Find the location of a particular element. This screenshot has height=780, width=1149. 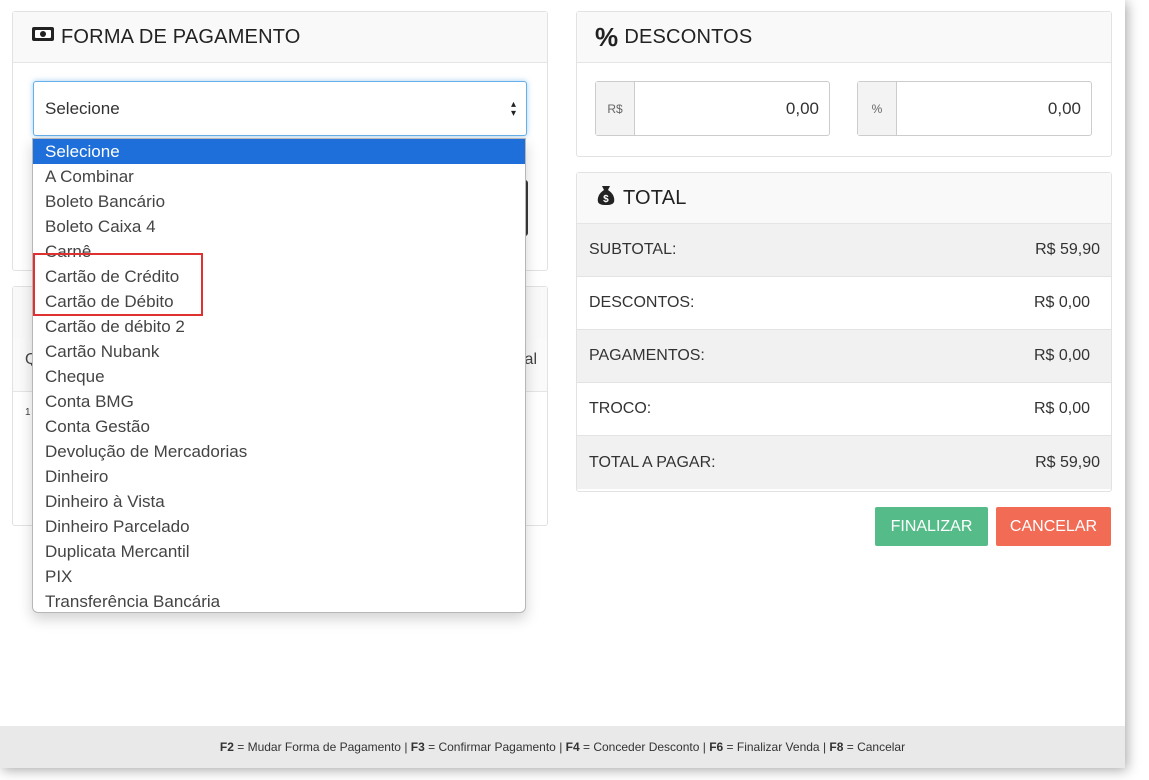

payment-option: Conta BMG is located at coordinates (279, 401).